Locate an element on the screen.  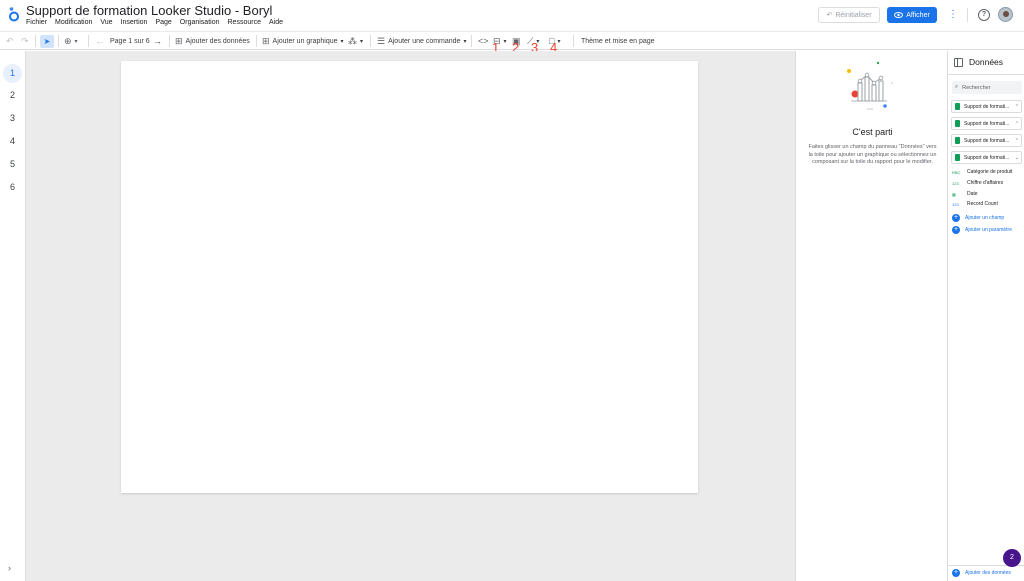
menu-view: Vue is located at coordinates (106, 22).